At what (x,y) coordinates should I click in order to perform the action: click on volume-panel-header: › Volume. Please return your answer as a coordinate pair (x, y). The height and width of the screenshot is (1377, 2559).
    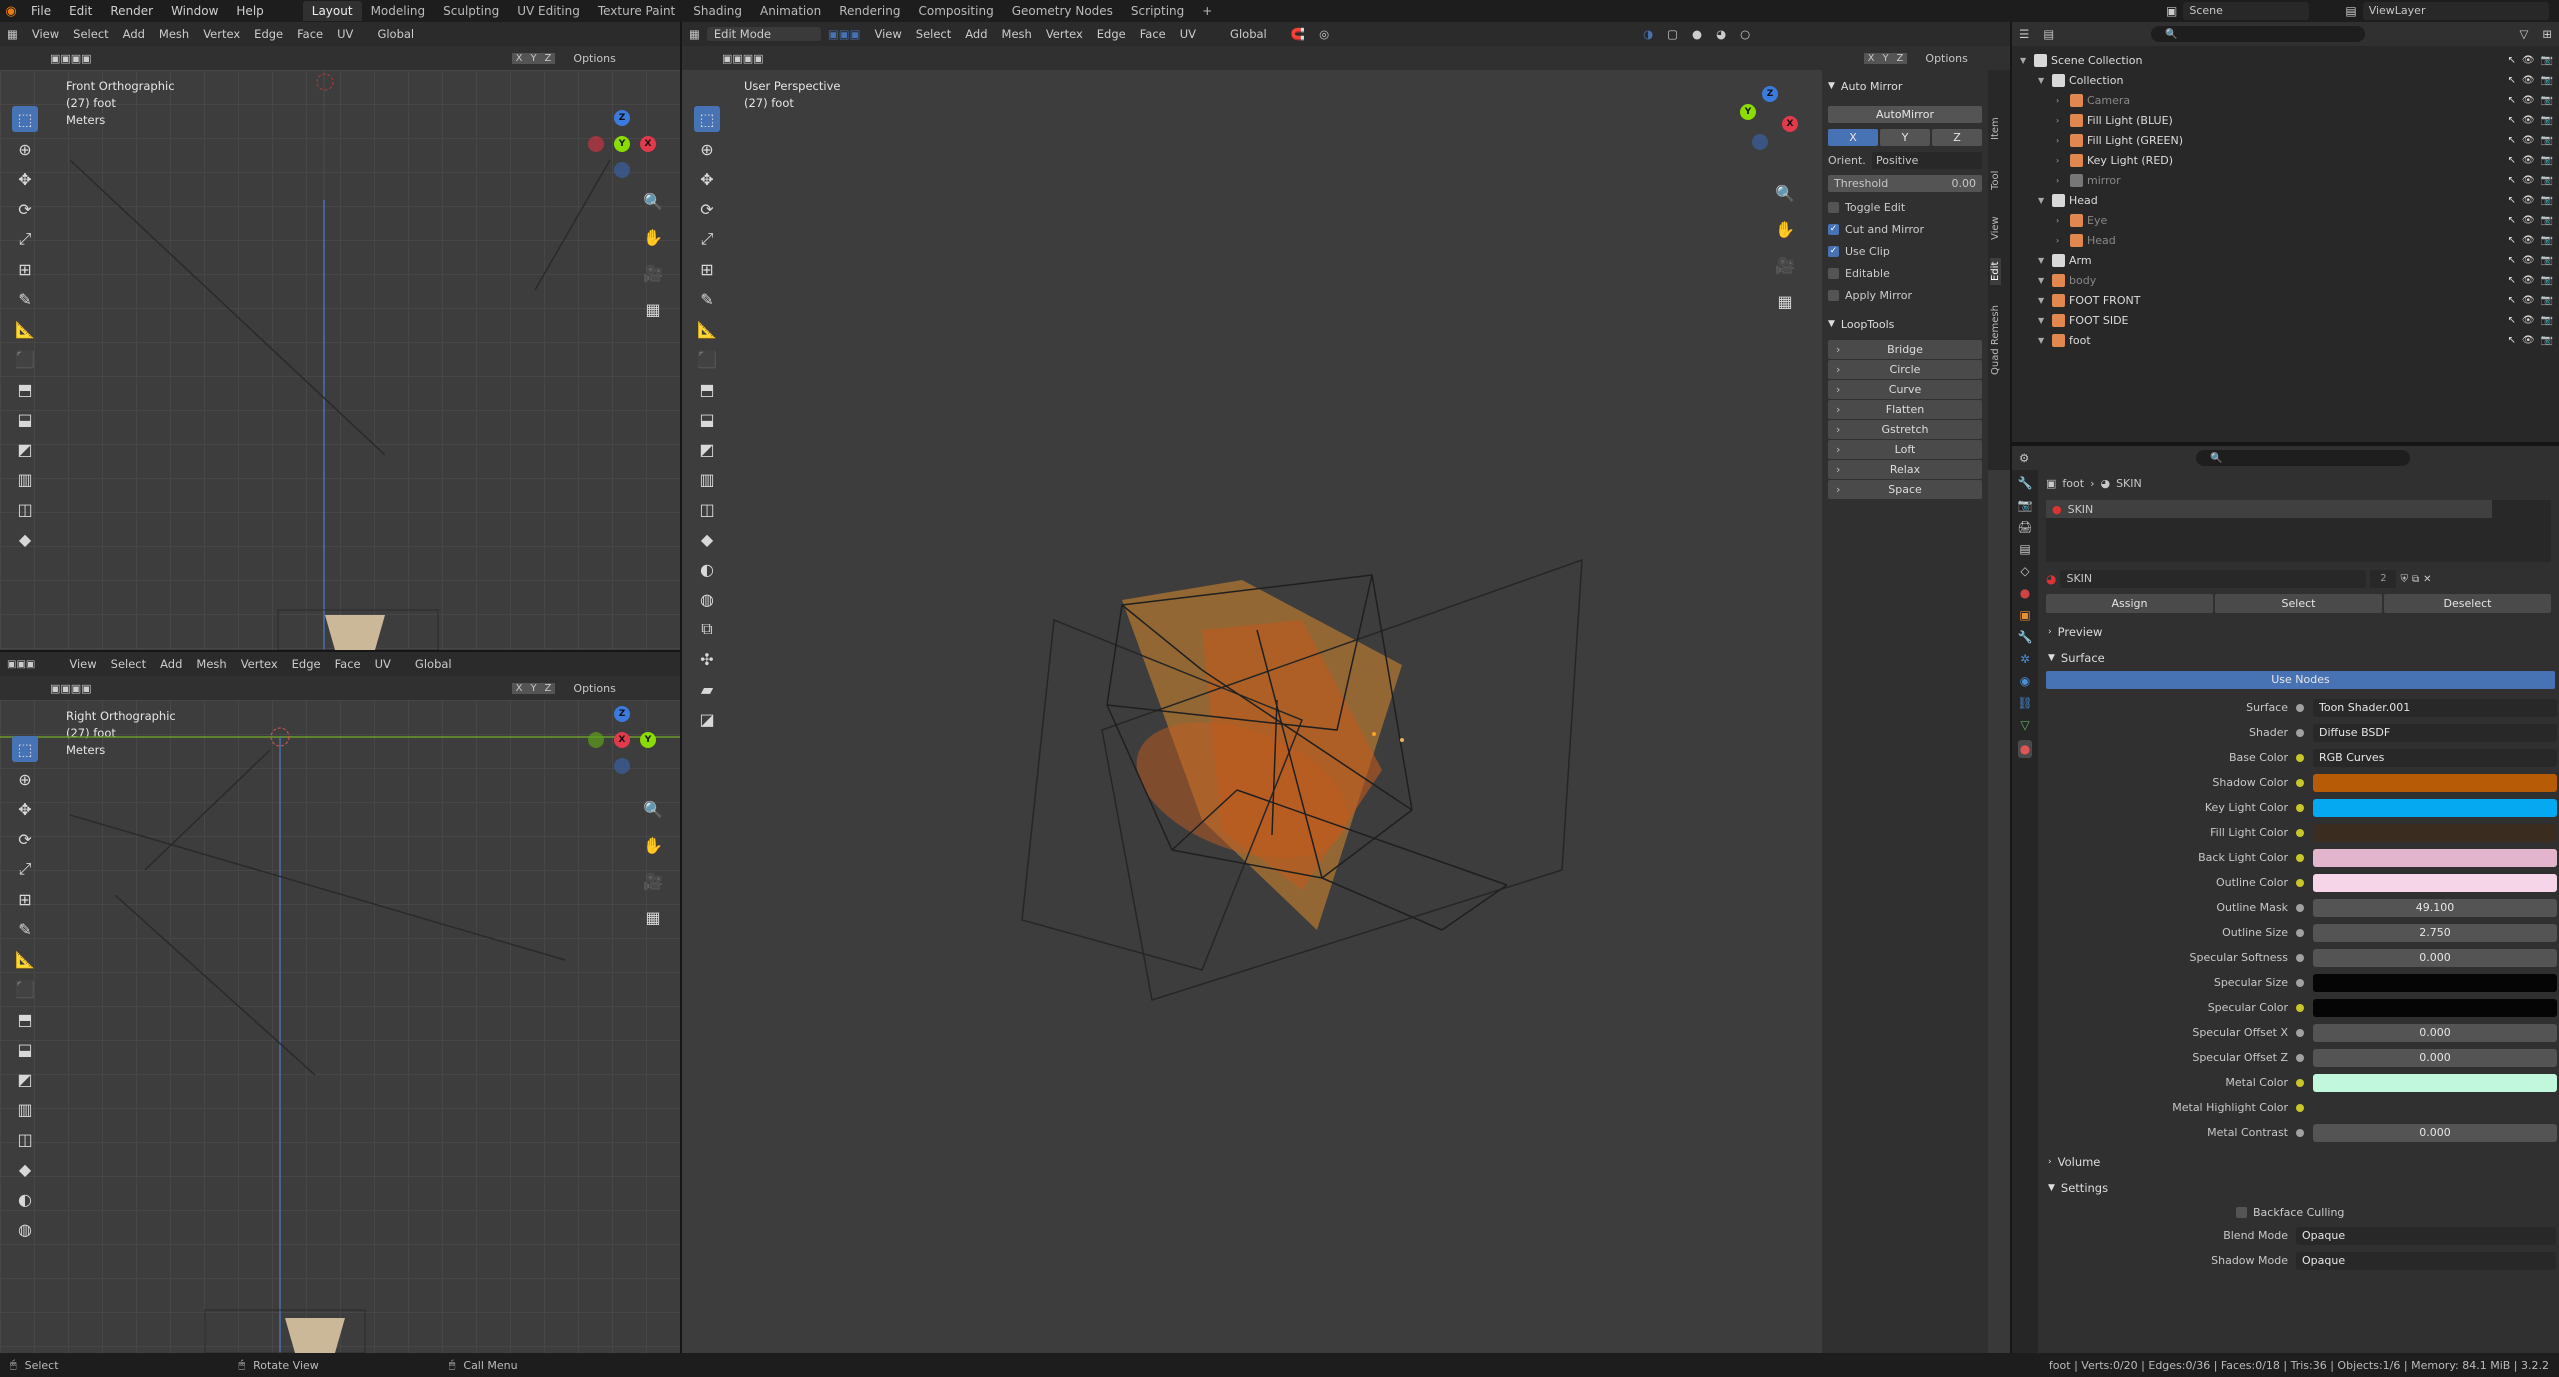
    Looking at the image, I should click on (2298, 1162).